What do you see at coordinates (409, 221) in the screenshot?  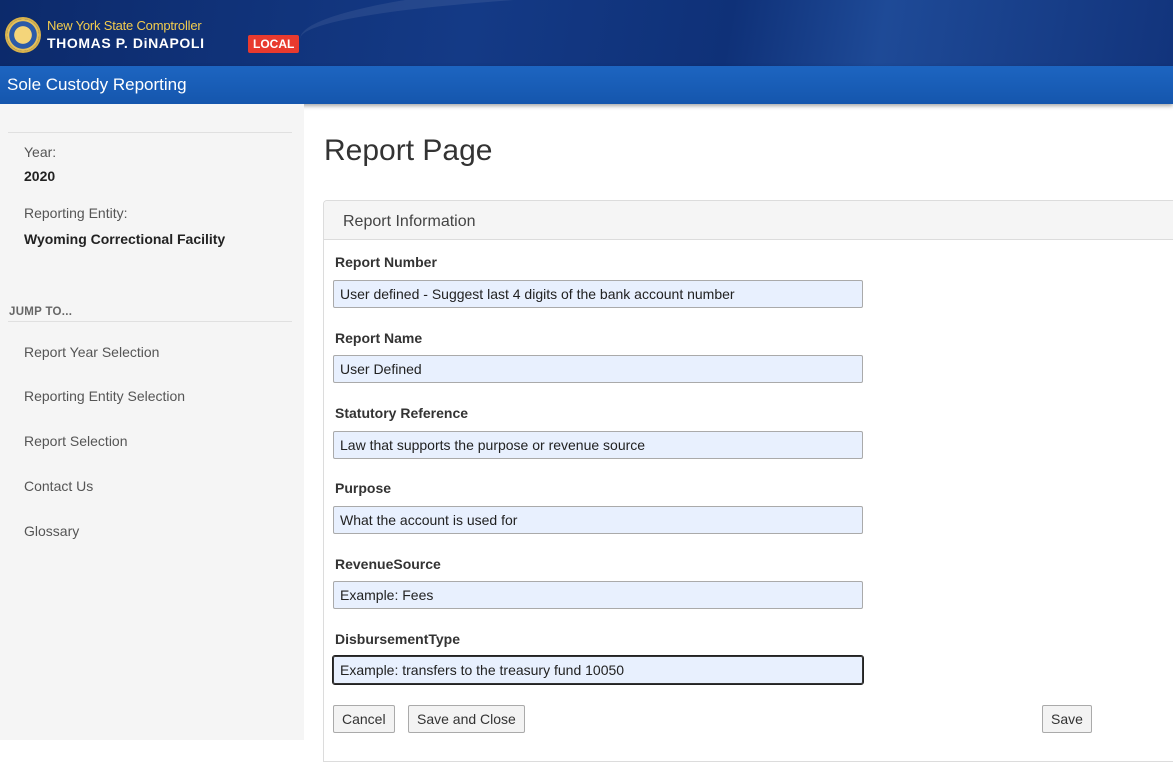 I see `panel-title: Report Information` at bounding box center [409, 221].